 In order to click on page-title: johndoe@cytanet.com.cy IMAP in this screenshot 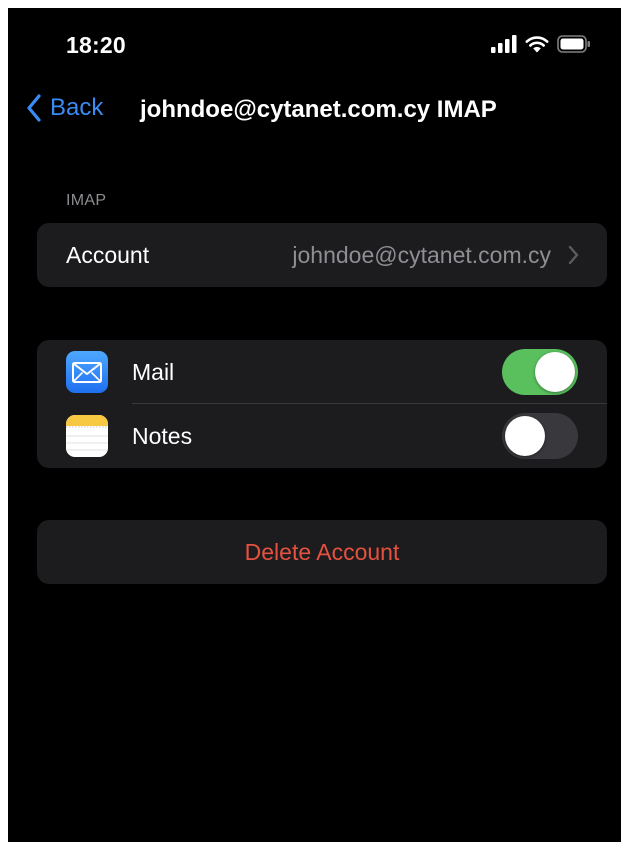, I will do `click(318, 109)`.